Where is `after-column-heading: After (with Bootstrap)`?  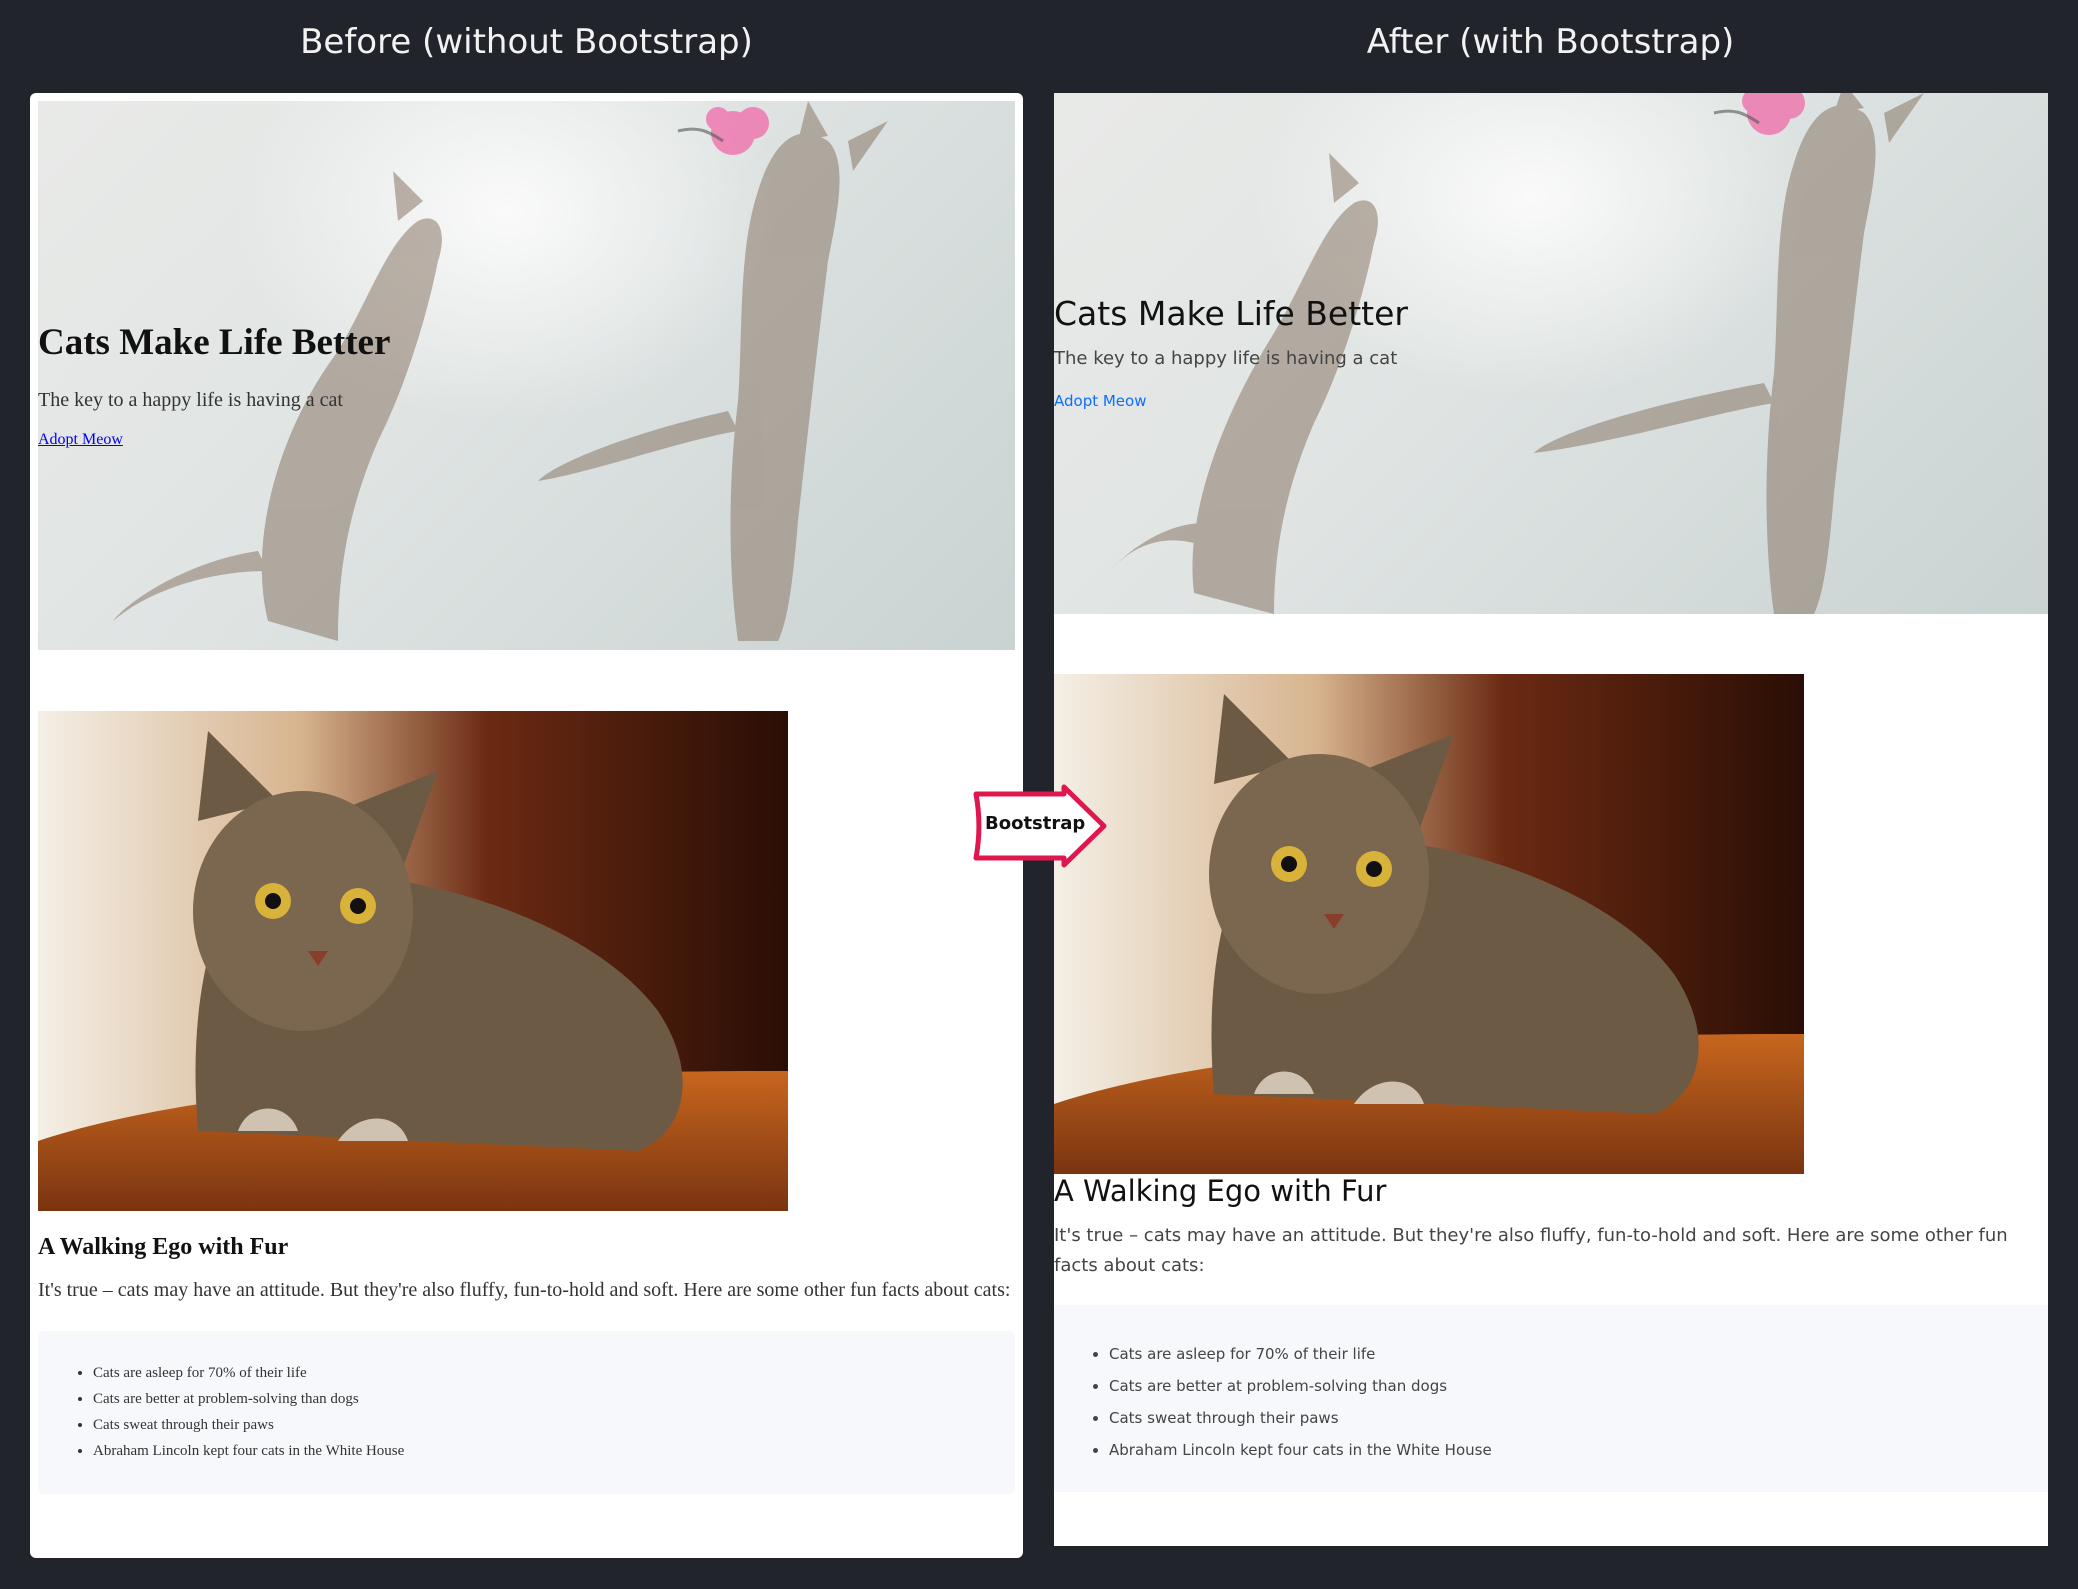 after-column-heading: After (with Bootstrap) is located at coordinates (1550, 42).